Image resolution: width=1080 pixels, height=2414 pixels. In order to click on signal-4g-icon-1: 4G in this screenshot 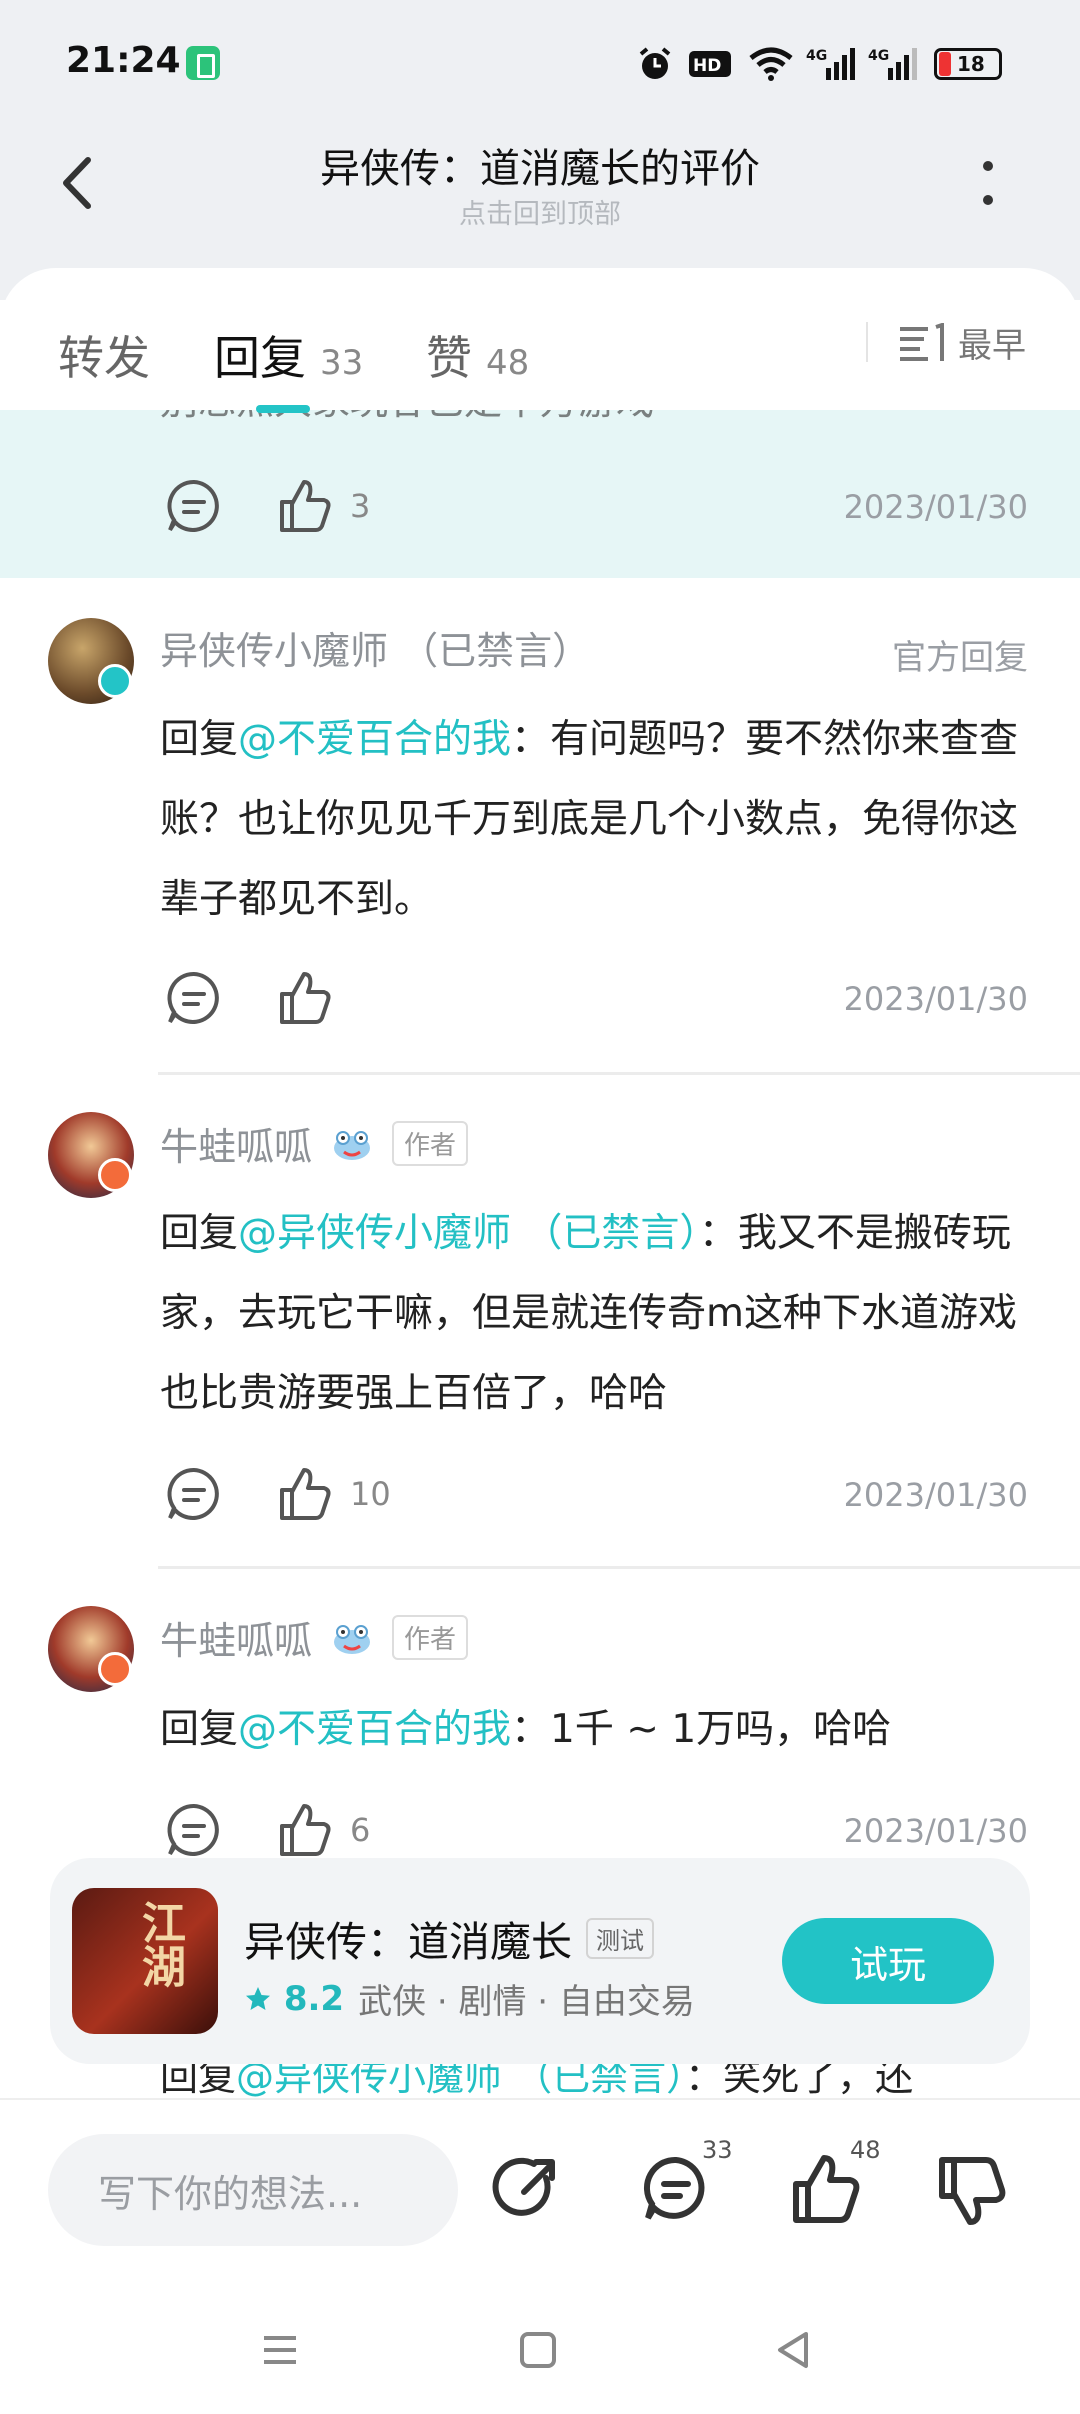, I will do `click(831, 64)`.